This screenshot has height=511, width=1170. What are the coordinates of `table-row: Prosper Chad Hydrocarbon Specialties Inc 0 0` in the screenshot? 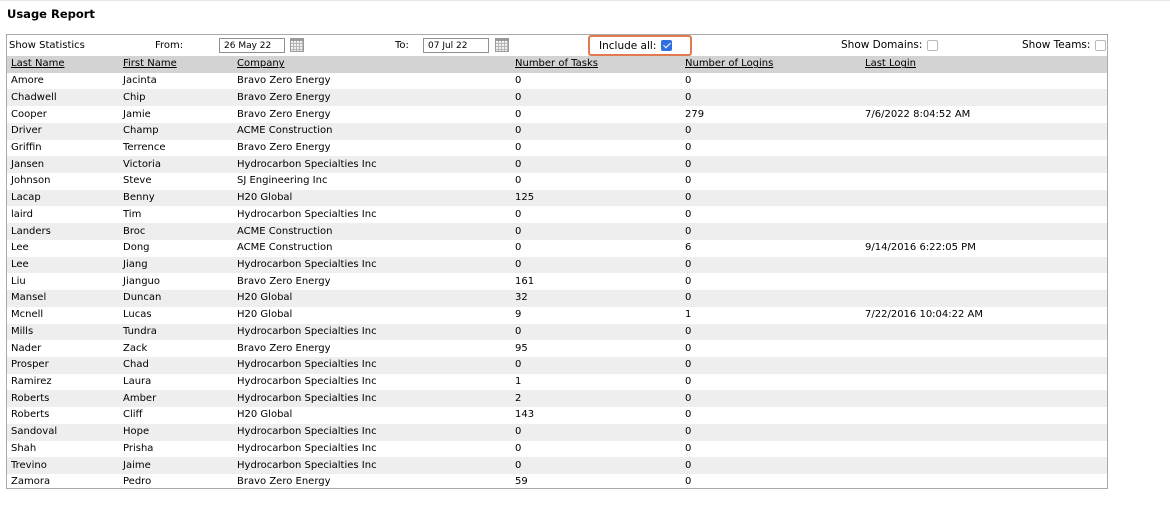 It's located at (557, 365).